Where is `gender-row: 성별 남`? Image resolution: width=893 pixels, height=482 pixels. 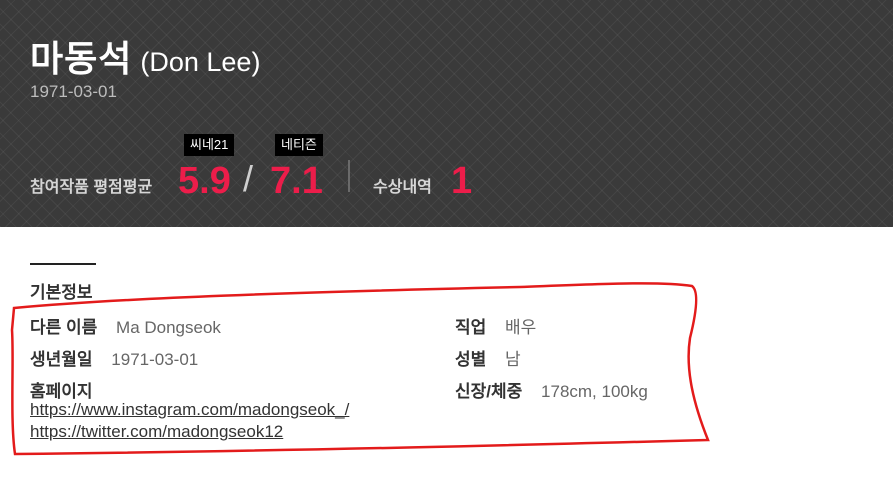 gender-row: 성별 남 is located at coordinates (488, 357).